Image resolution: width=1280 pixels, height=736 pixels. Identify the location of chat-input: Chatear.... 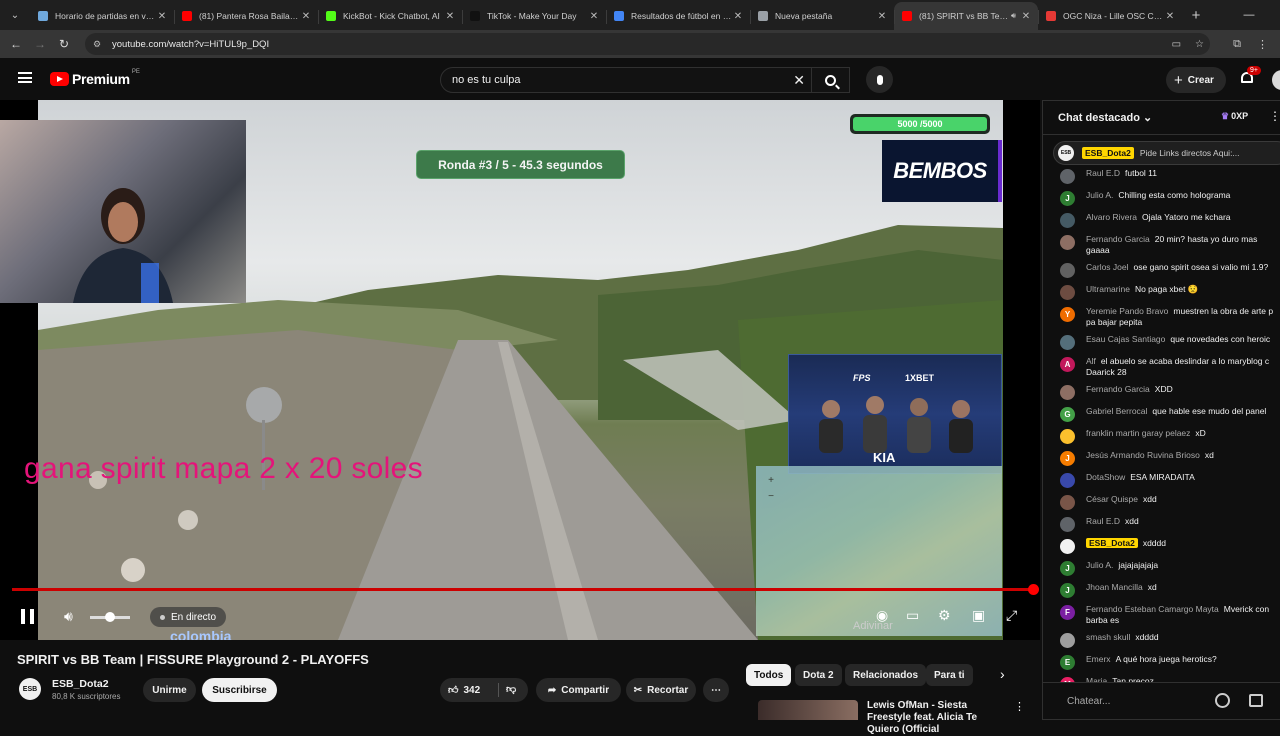
(1161, 701).